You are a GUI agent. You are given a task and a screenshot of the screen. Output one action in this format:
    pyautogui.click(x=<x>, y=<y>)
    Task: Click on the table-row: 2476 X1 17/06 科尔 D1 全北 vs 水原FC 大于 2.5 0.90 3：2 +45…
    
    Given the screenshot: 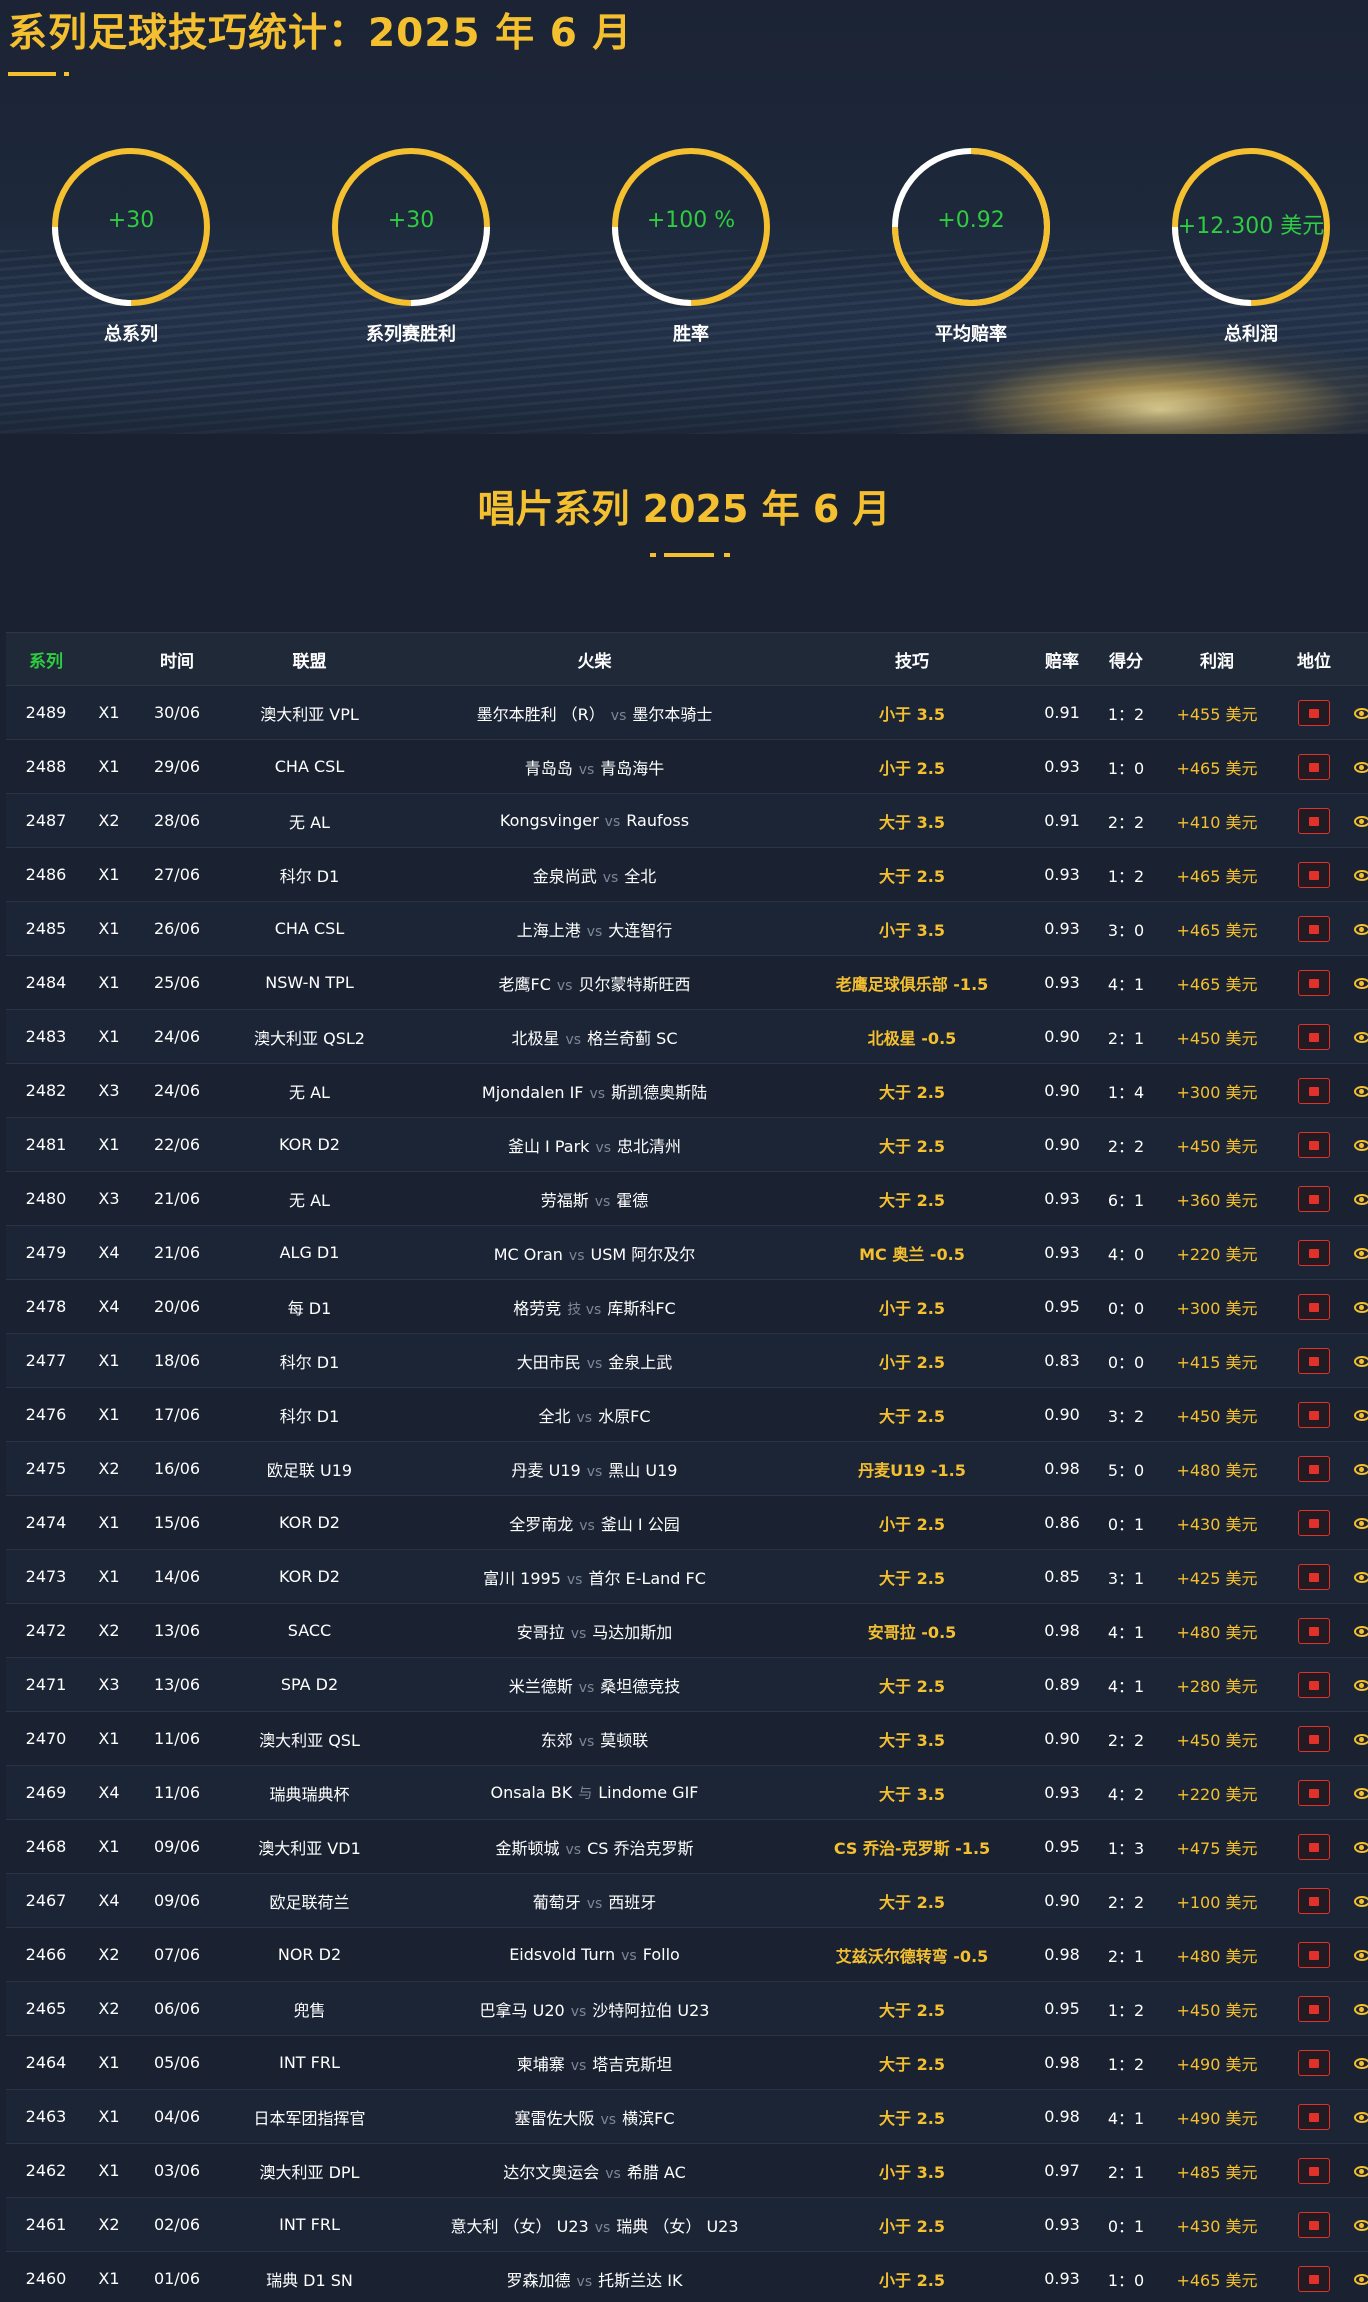 What is the action you would take?
    pyautogui.click(x=687, y=1415)
    